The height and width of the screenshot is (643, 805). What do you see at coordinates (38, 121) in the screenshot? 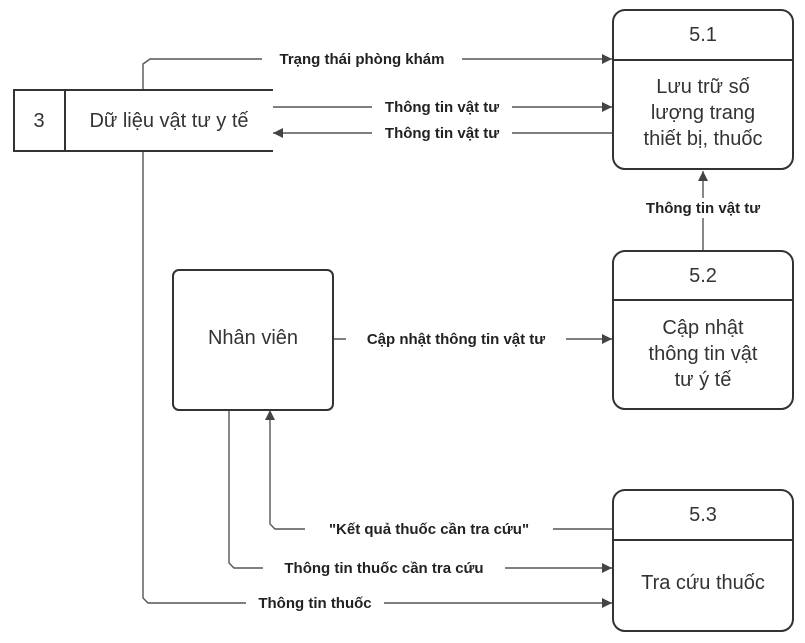
I see `datastore-id: 3` at bounding box center [38, 121].